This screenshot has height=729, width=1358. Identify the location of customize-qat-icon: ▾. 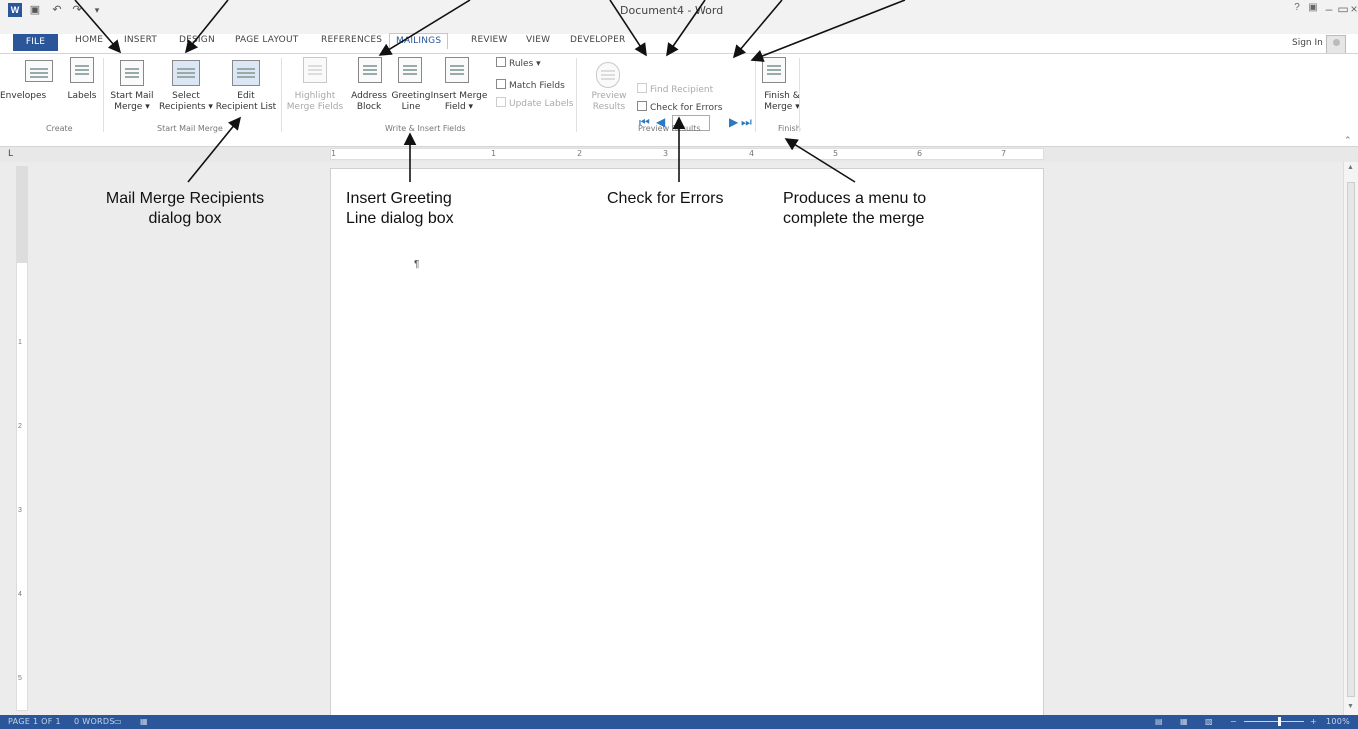
(97, 10).